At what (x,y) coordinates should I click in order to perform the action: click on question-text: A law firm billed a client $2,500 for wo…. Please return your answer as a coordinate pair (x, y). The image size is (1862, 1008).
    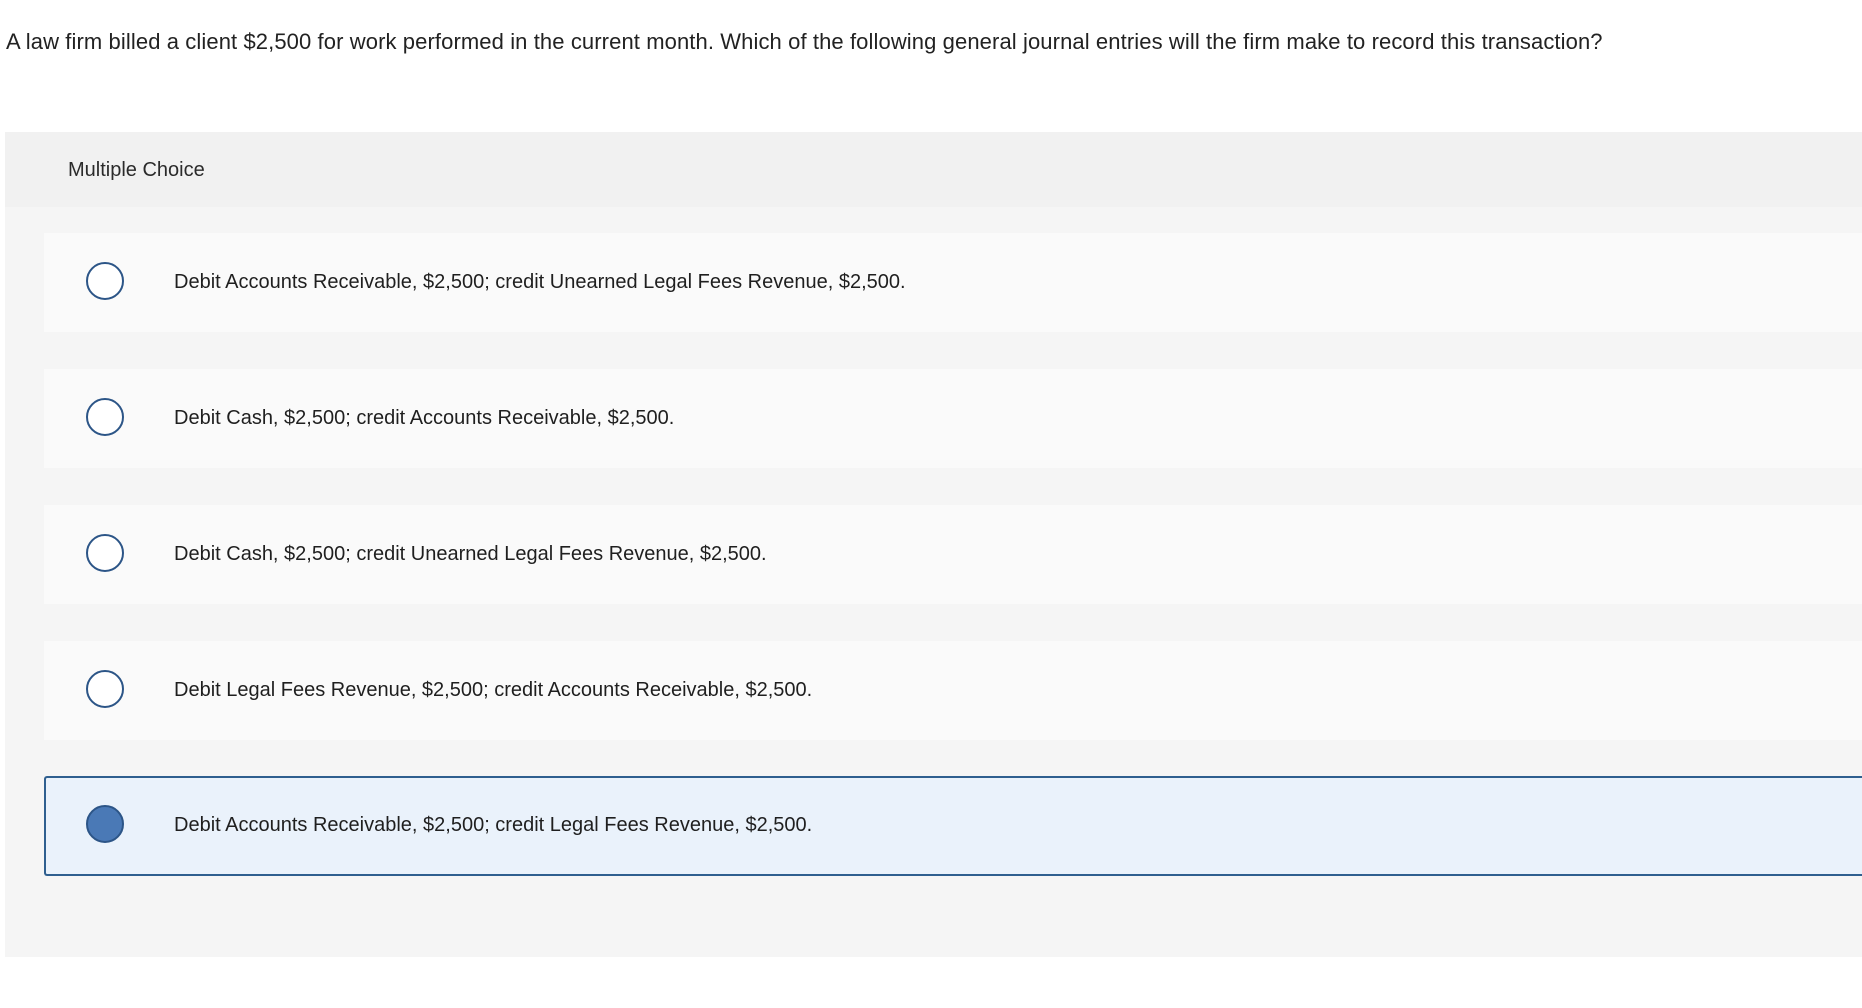
    Looking at the image, I should click on (804, 41).